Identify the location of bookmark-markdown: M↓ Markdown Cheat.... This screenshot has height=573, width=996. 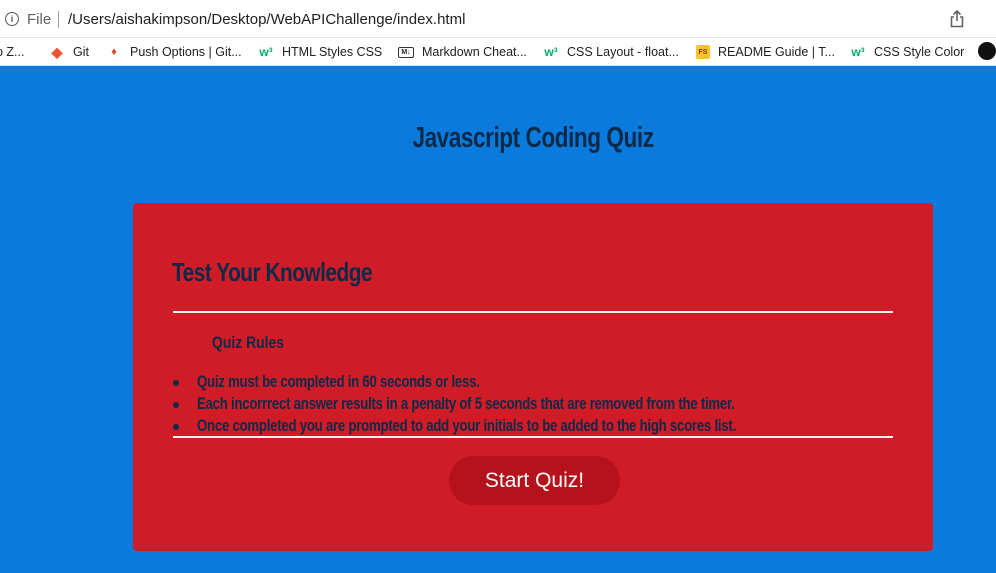
(462, 52).